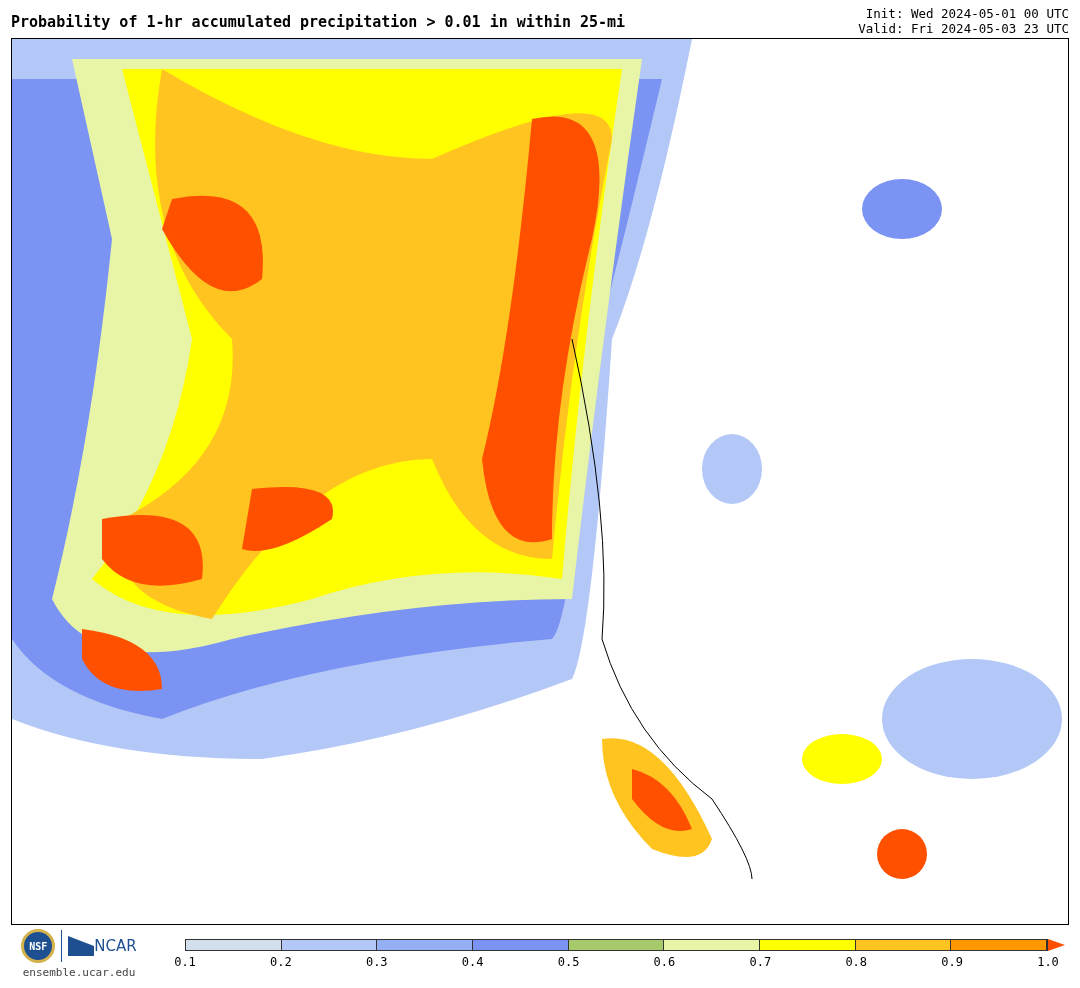 Image resolution: width=1080 pixels, height=988 pixels. Describe the element at coordinates (376, 962) in the screenshot. I see `tick-label: 0.3` at that location.